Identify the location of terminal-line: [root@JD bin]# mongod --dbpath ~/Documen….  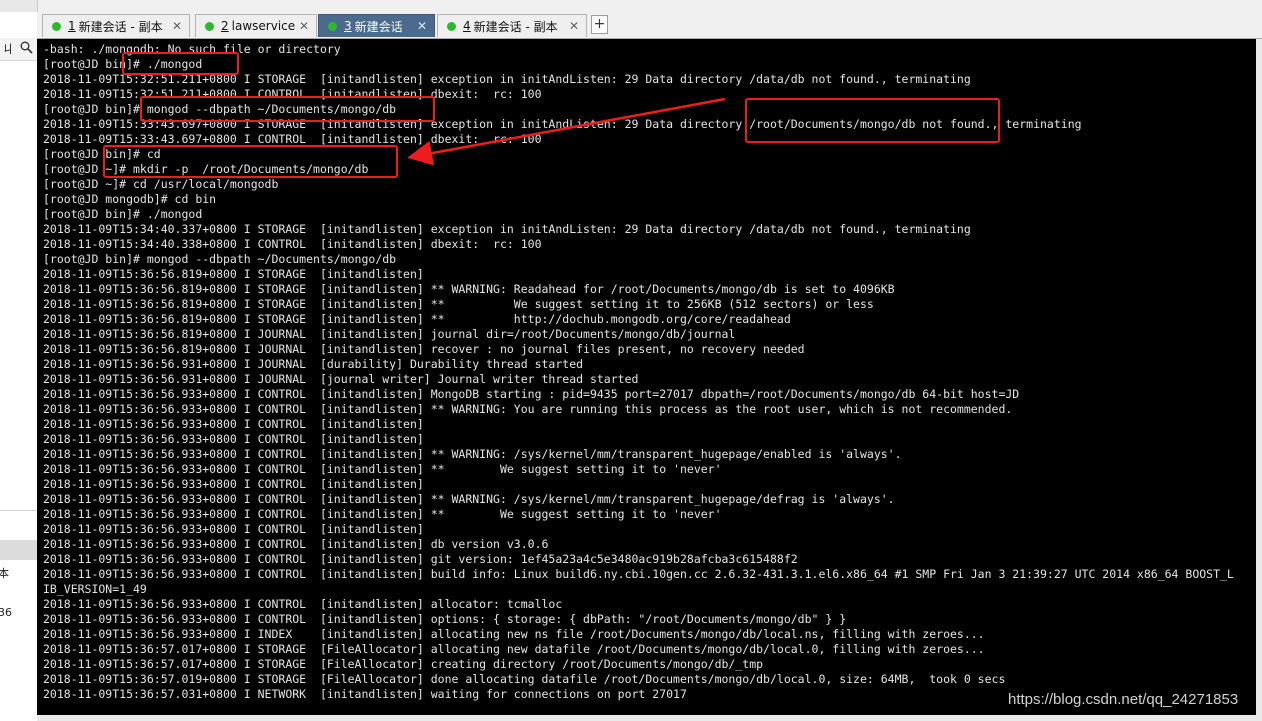
(220, 259).